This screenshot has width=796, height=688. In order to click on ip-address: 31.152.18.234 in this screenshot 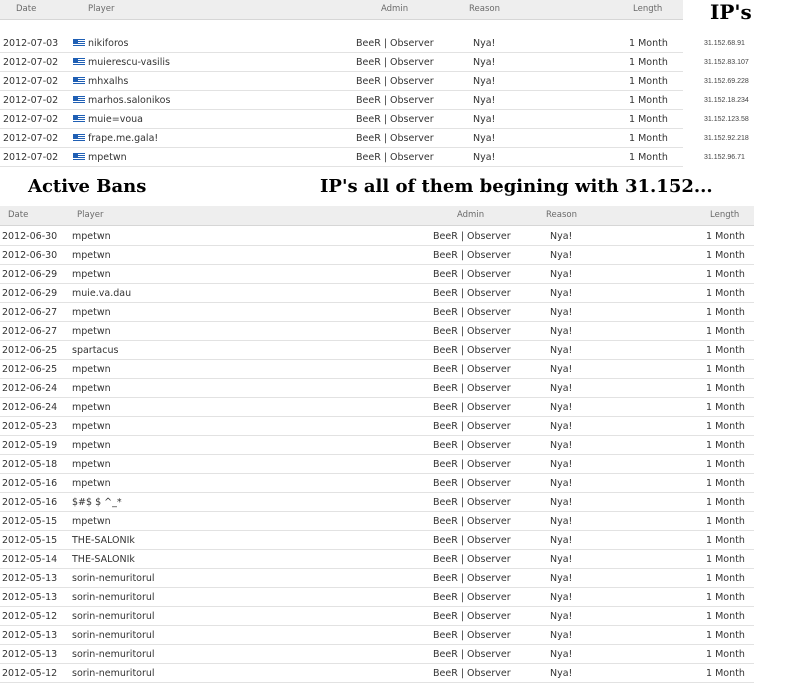, I will do `click(726, 100)`.